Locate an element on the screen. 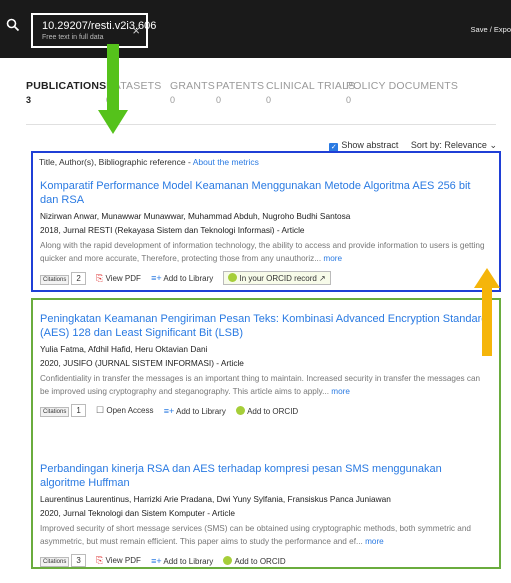 Image resolution: width=511 pixels, height=583 pixels. sort-dropdown: Sort by: Relevance ⌄ is located at coordinates (454, 145).